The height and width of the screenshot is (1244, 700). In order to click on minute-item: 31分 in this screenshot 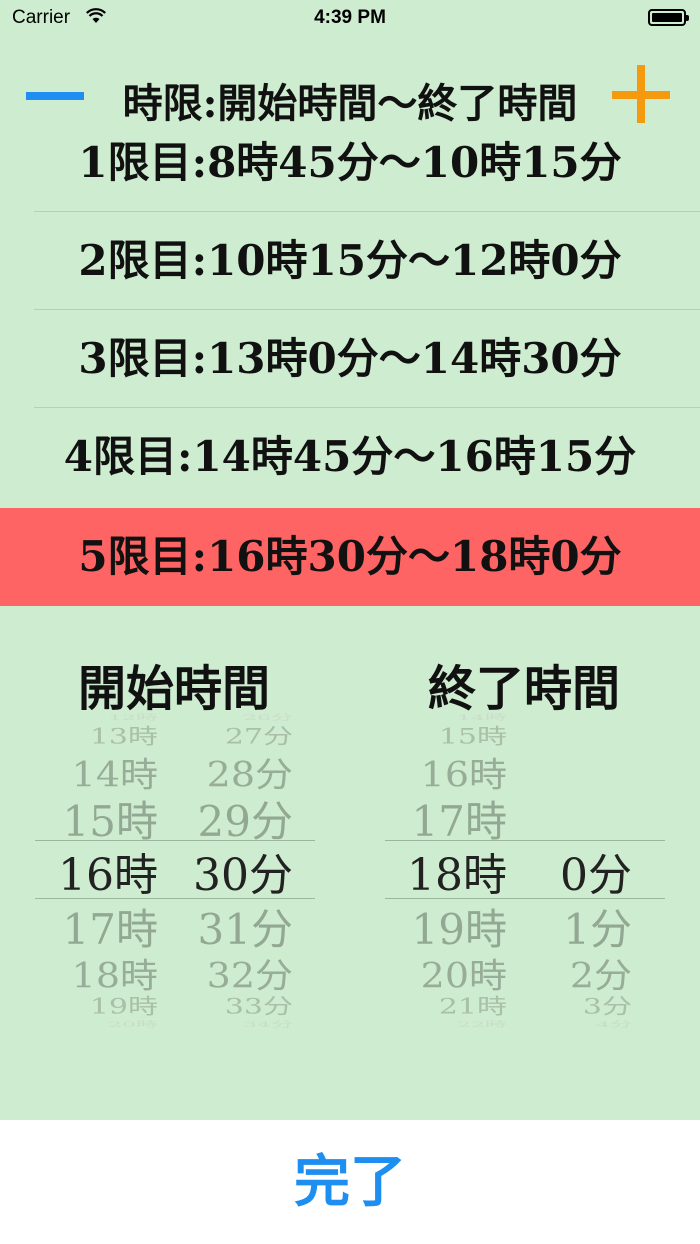, I will do `click(245, 930)`.